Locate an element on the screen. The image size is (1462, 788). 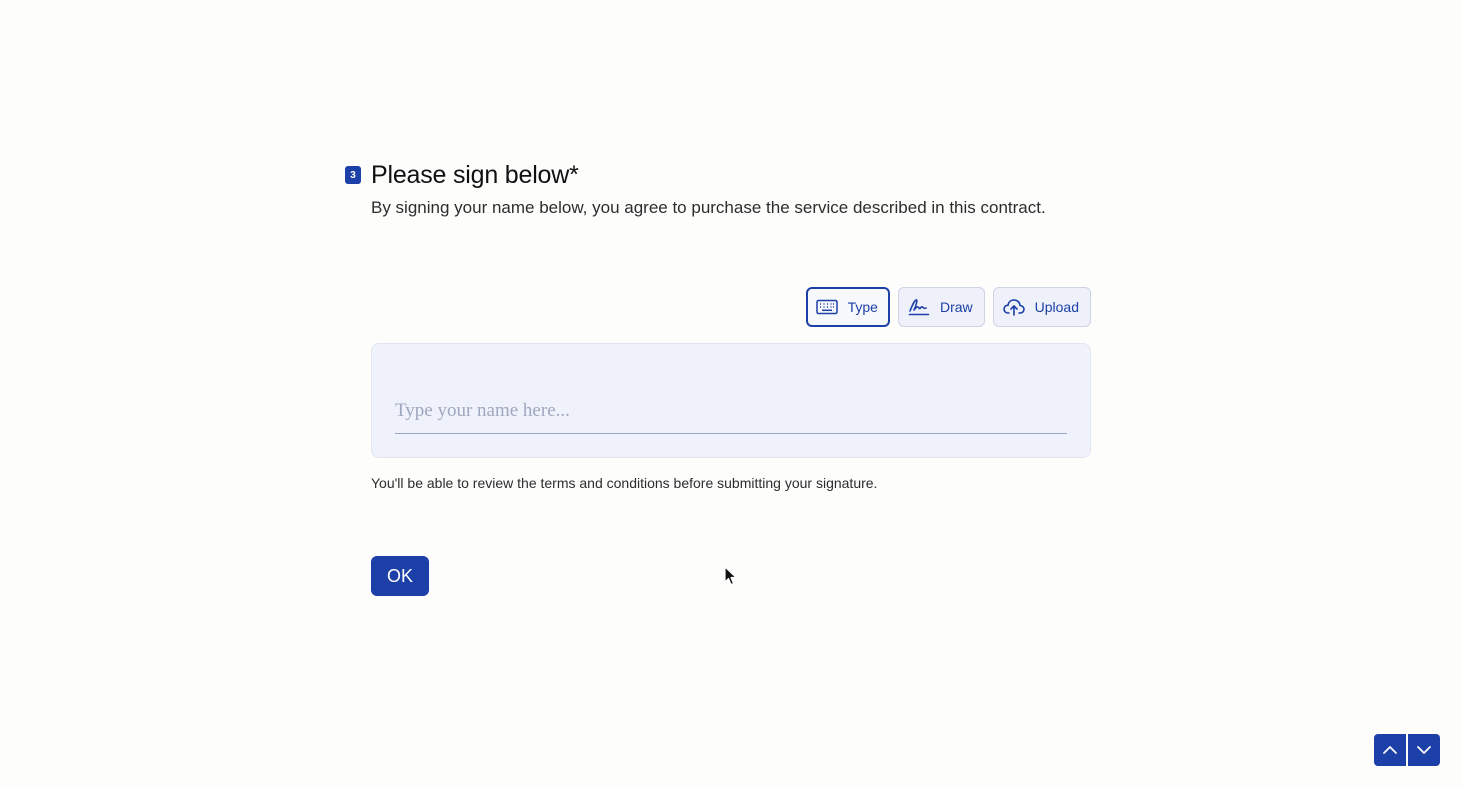
cloud-upload-icon is located at coordinates (1013, 307).